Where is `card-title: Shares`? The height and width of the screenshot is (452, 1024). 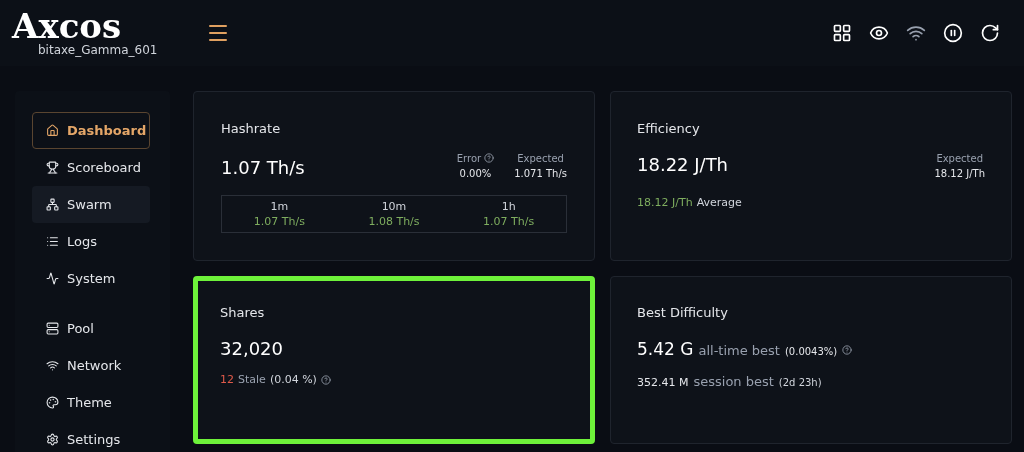
card-title: Shares is located at coordinates (243, 313).